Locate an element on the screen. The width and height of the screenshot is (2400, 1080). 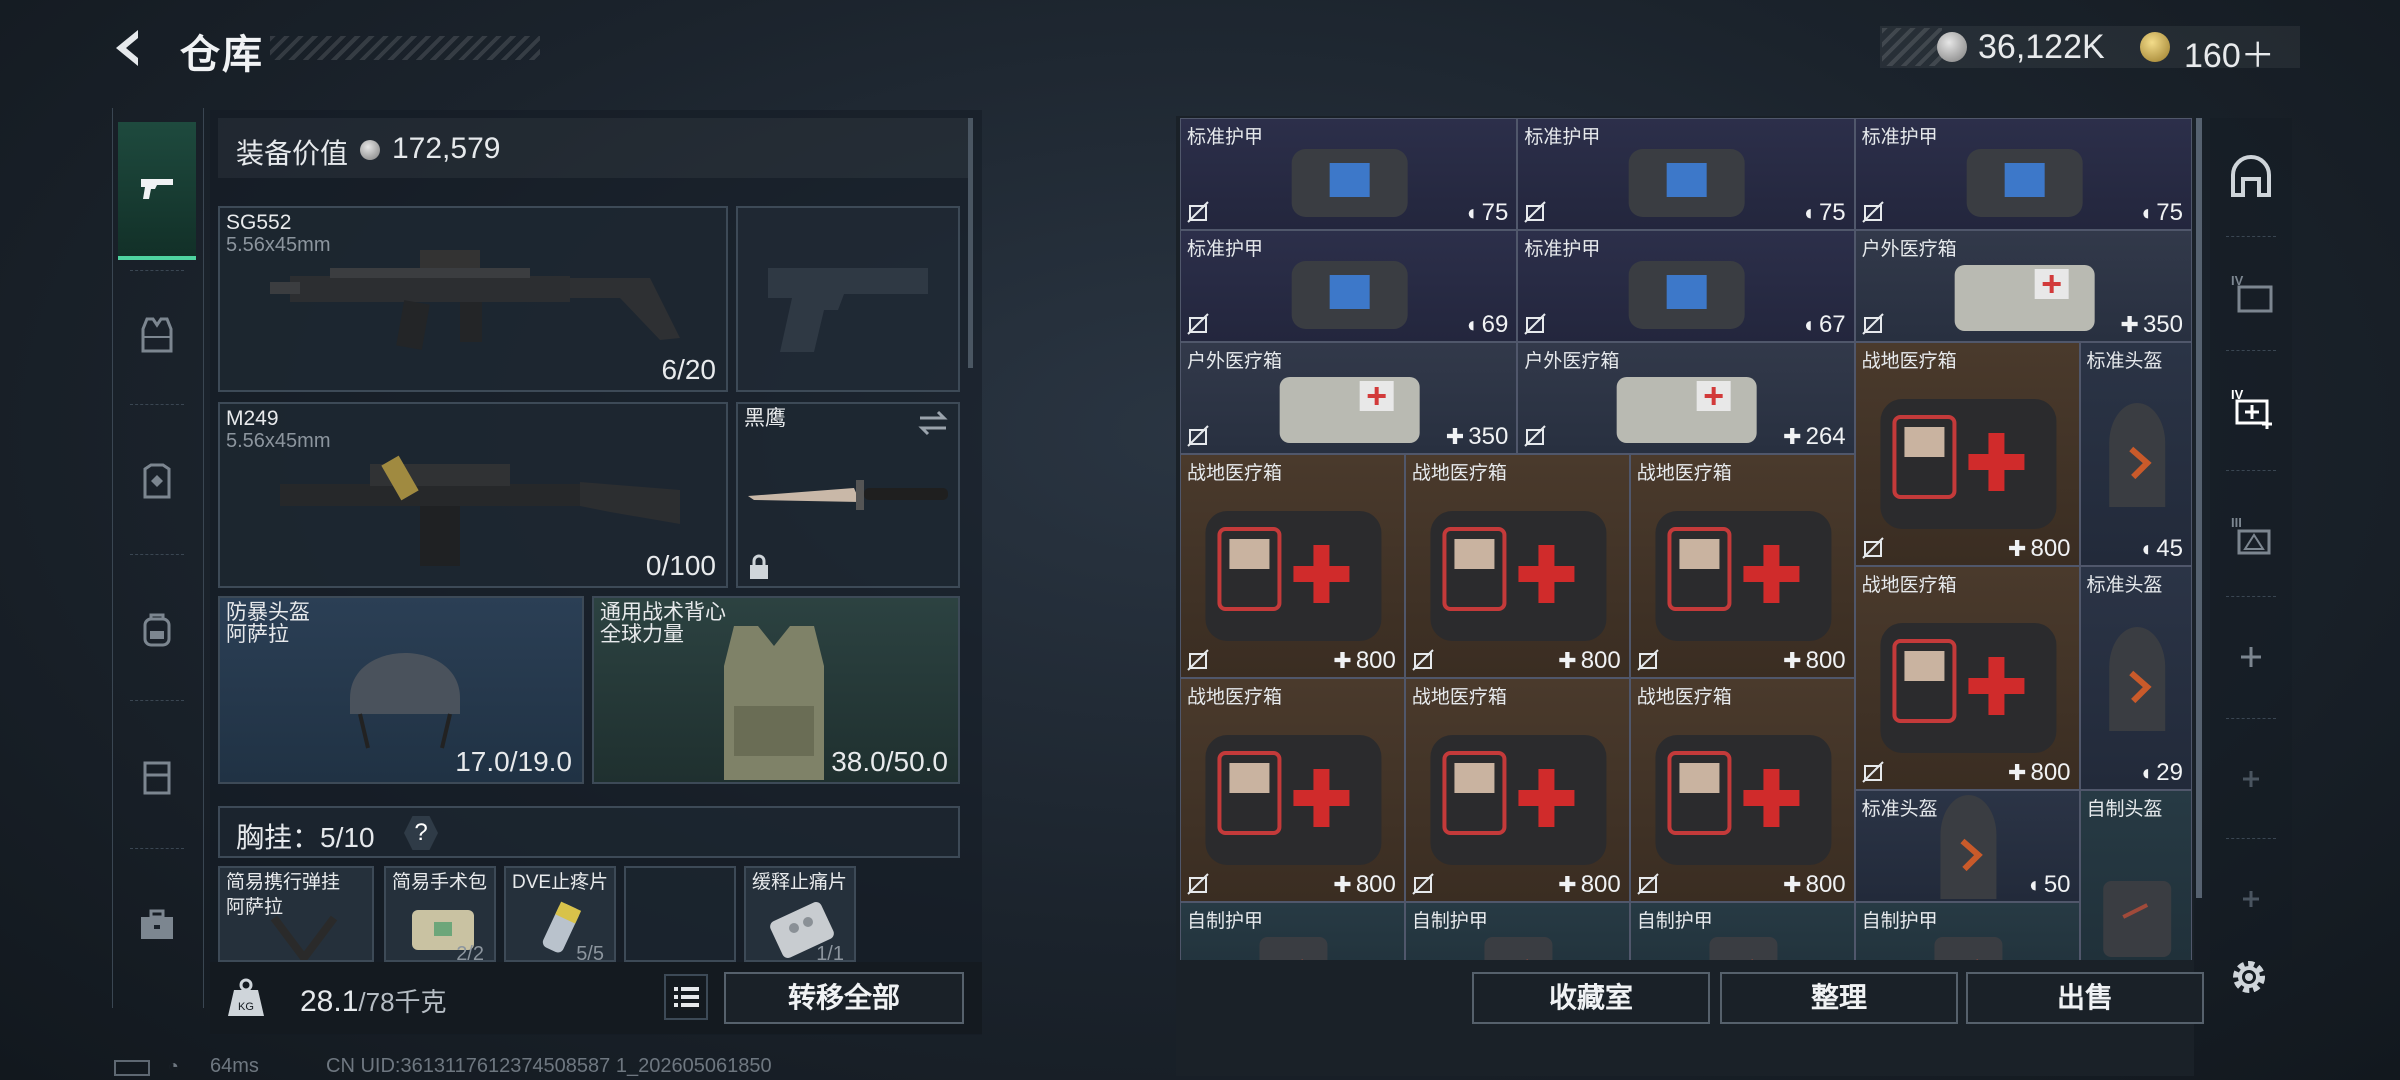
storage-item-armor: 标准护甲 ◖ 67 is located at coordinates (1686, 286).